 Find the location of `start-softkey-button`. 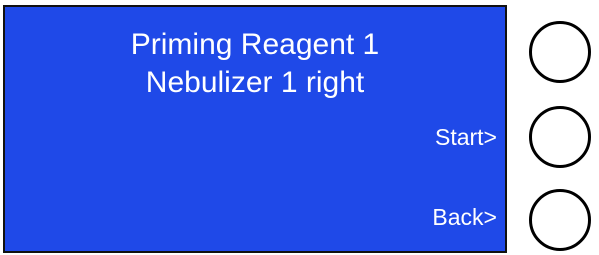

start-softkey-button is located at coordinates (560, 137).